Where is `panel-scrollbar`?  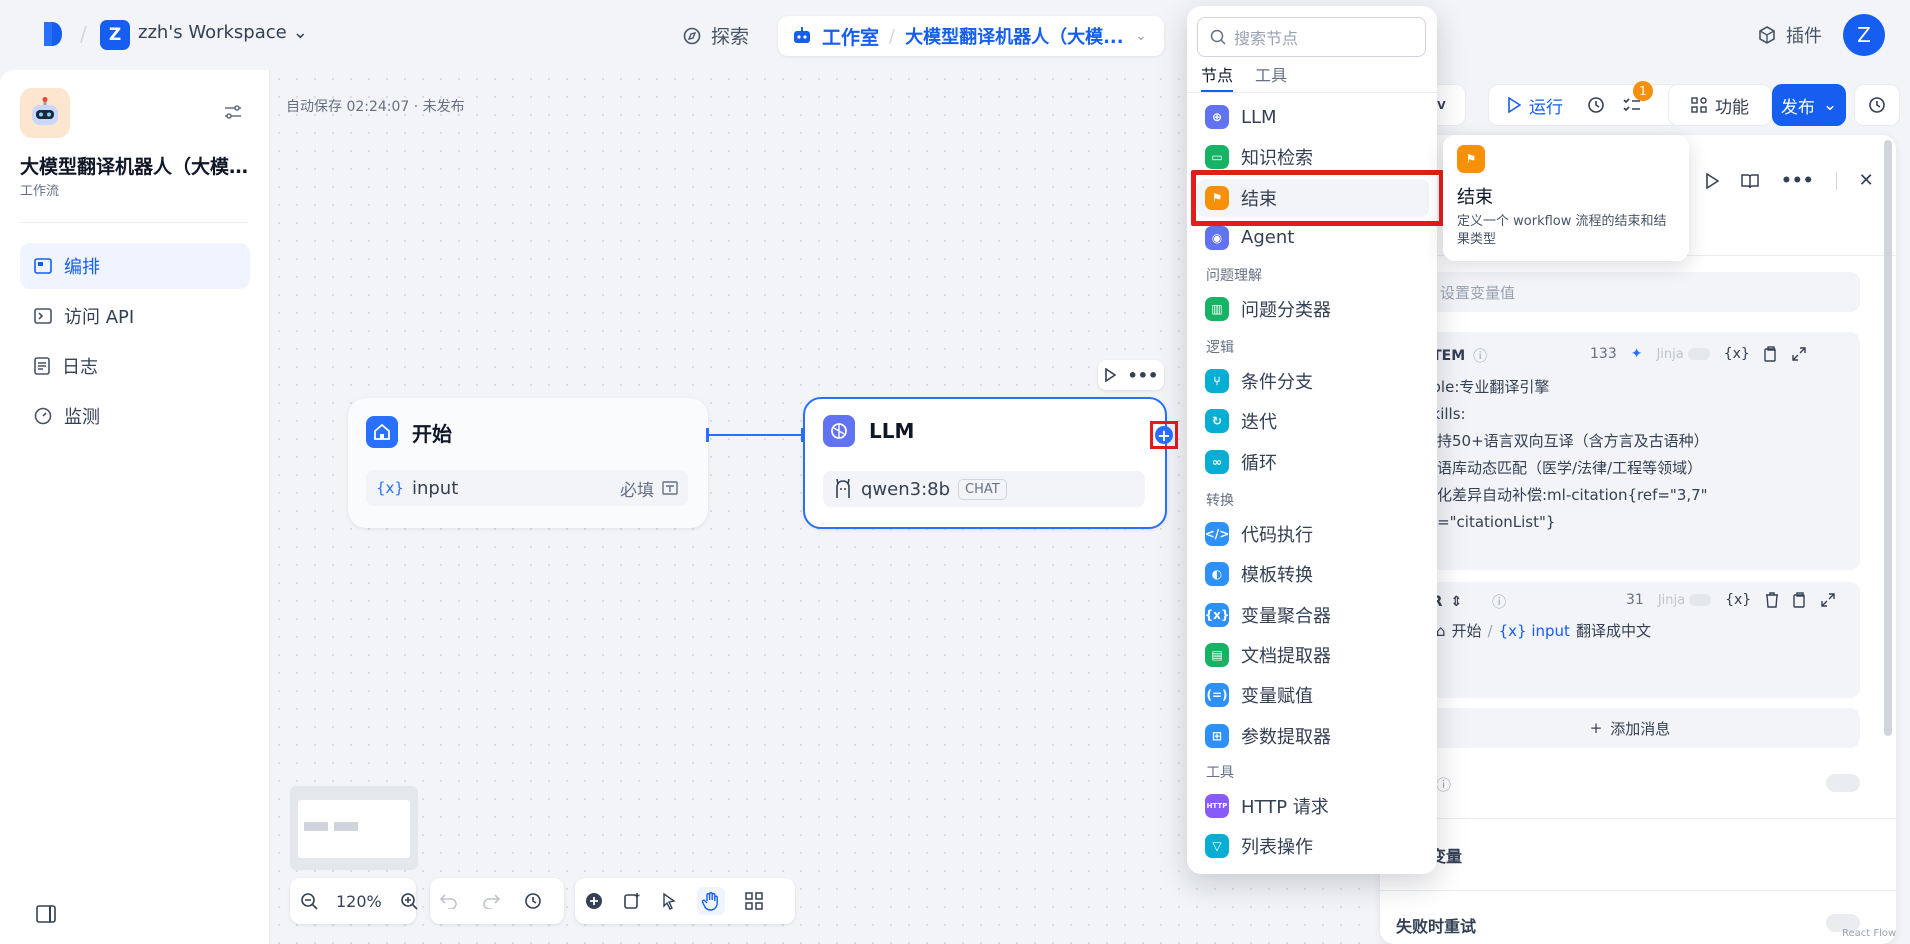
panel-scrollbar is located at coordinates (1888, 438).